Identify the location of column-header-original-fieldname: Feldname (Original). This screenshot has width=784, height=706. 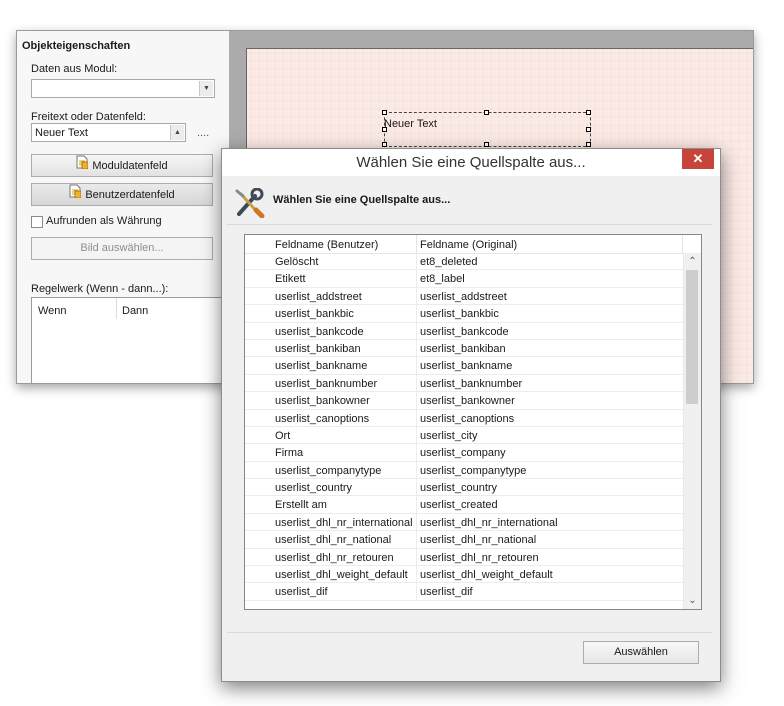
(468, 245).